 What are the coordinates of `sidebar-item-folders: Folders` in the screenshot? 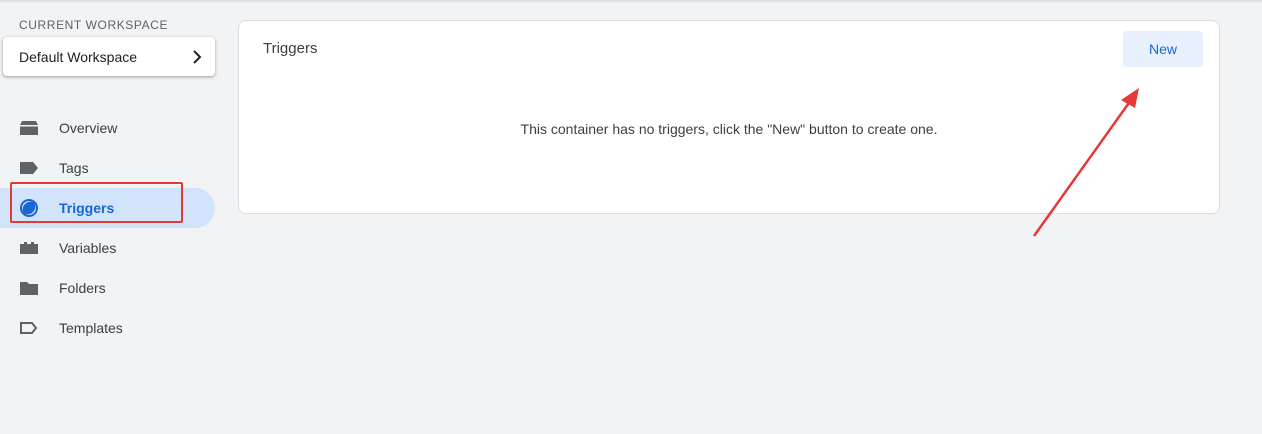 It's located at (107, 288).